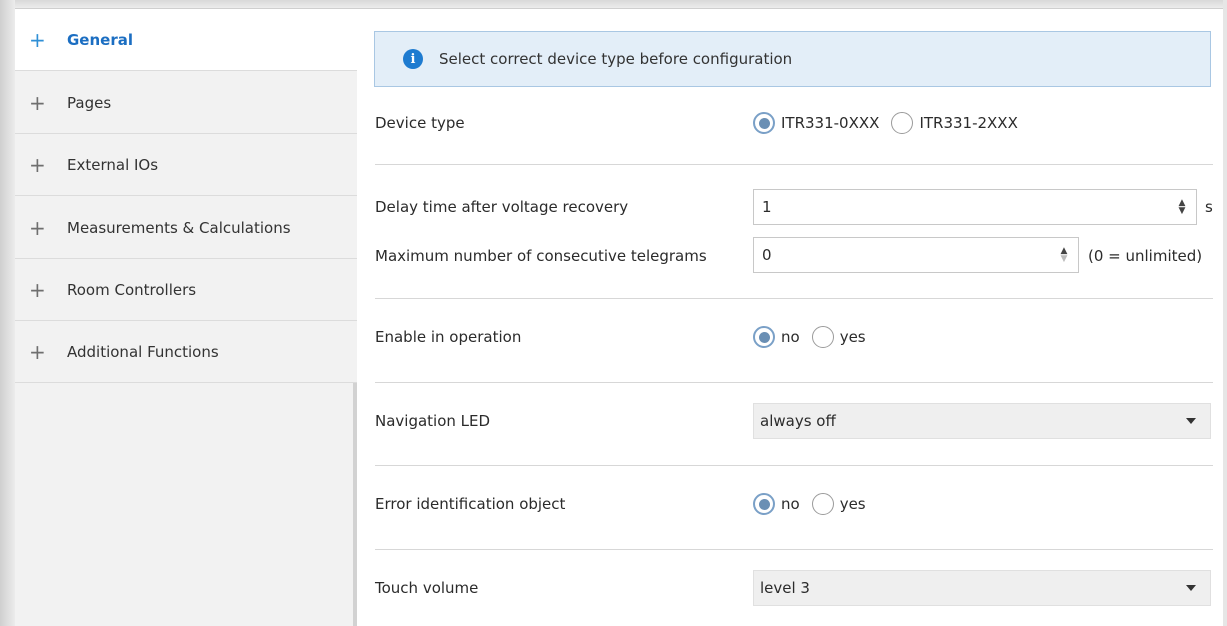 This screenshot has height=626, width=1227. I want to click on delay-time-value: 1, so click(964, 207).